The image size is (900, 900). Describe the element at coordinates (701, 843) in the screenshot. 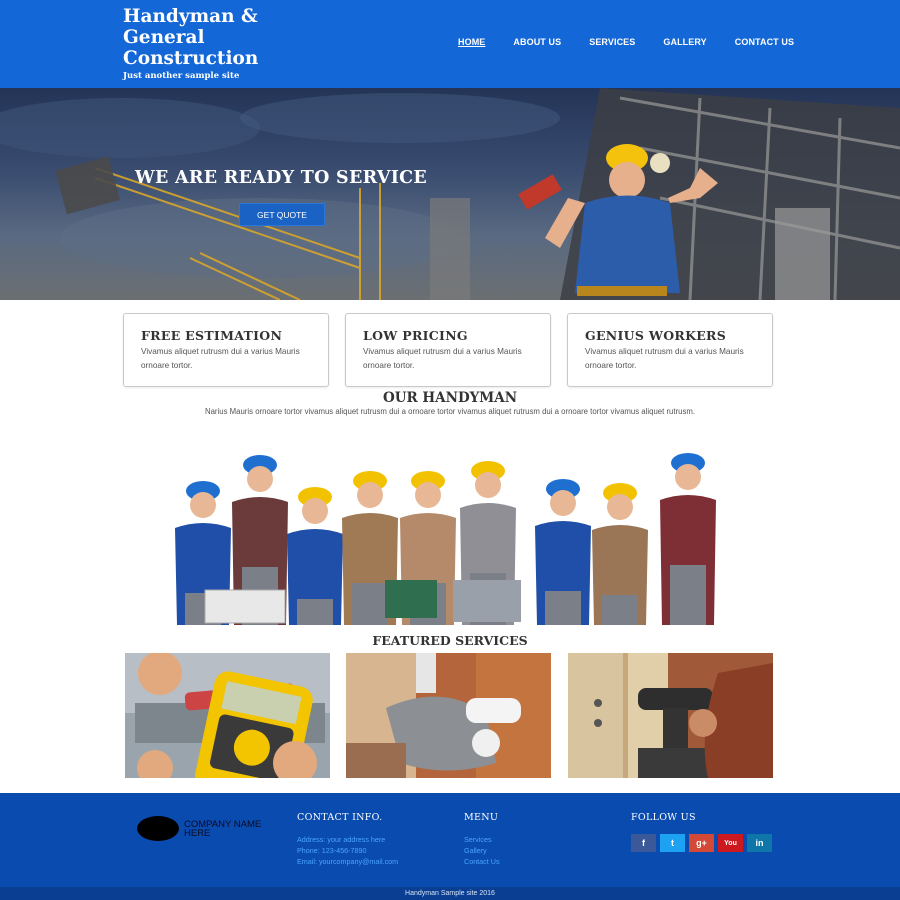

I see `google-plus-icon: g+` at that location.